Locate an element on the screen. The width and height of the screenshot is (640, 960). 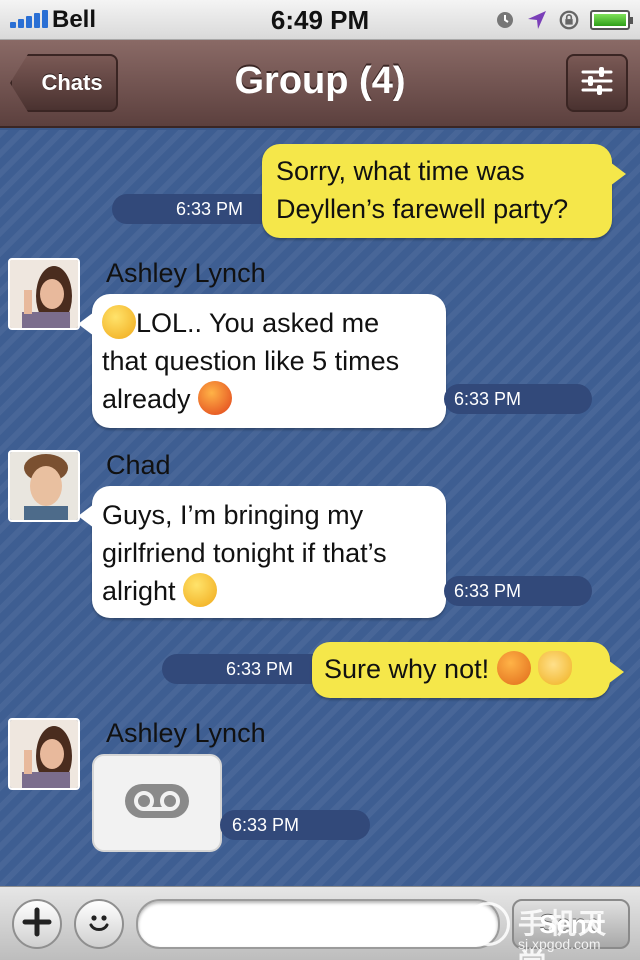
watermark-logo-icon is located at coordinates (488, 924).